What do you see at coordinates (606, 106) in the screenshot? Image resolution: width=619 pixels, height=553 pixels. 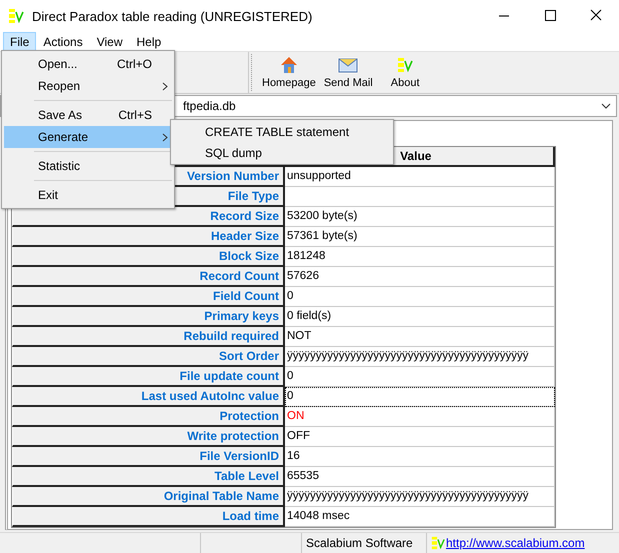 I see `dropdown-icon` at bounding box center [606, 106].